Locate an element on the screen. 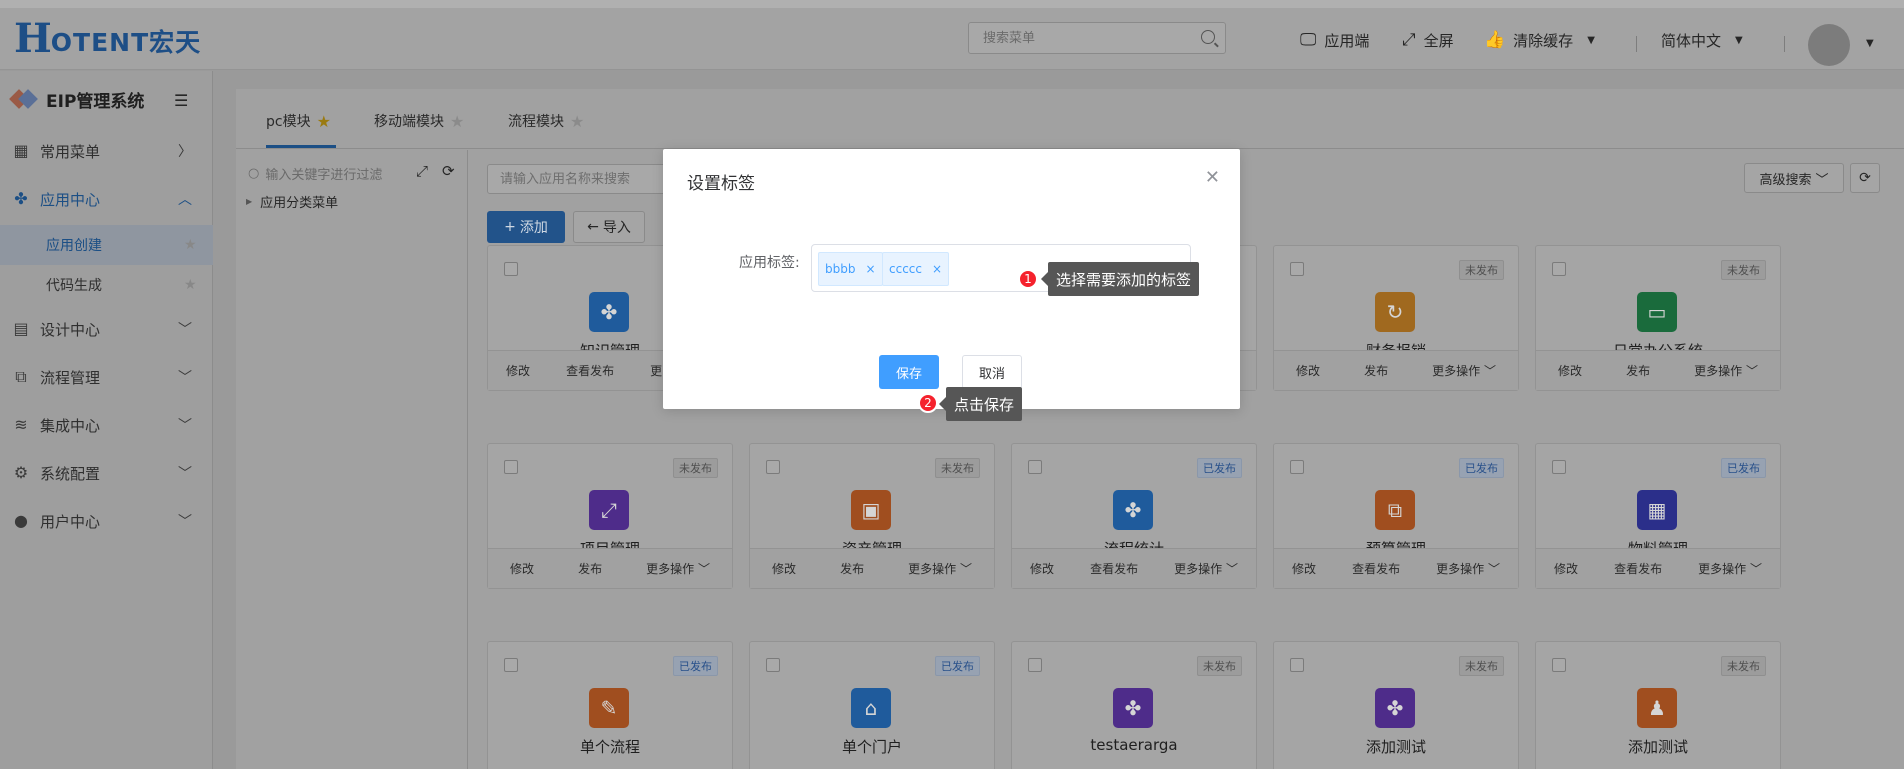 The width and height of the screenshot is (1904, 769). app-name: 添加测试 is located at coordinates (1657, 747).